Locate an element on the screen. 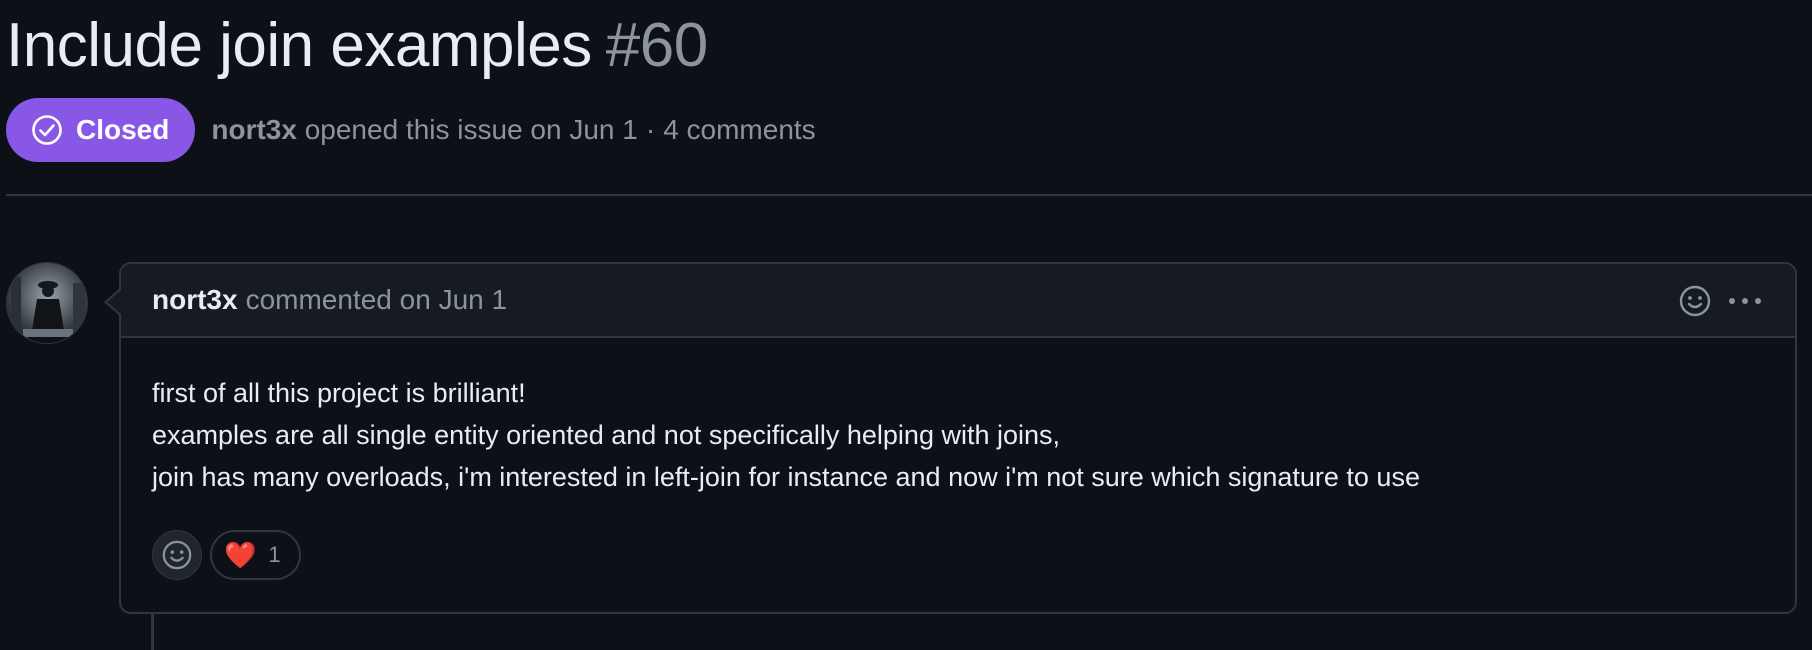  heart-icon: ❤️ is located at coordinates (240, 555).